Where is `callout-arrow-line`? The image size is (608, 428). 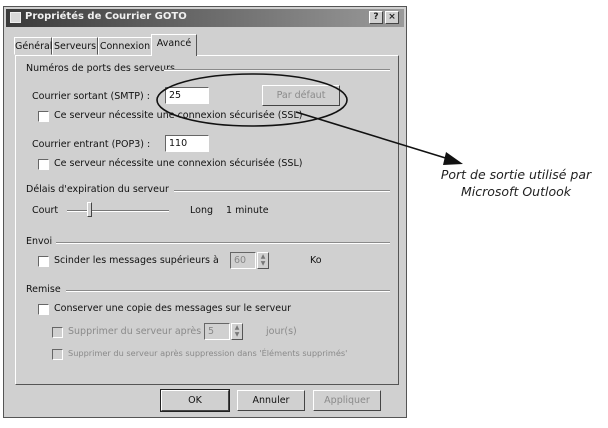
callout-arrow-line is located at coordinates (374, 136).